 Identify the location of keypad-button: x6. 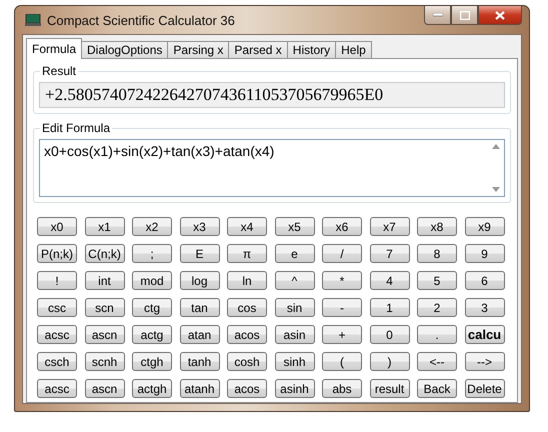
(342, 226).